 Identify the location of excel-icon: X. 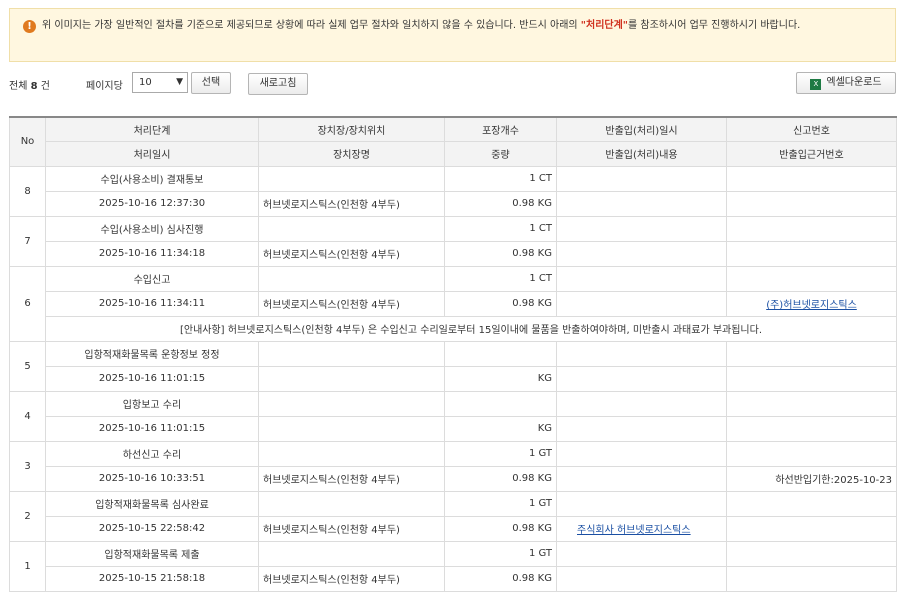
(816, 84).